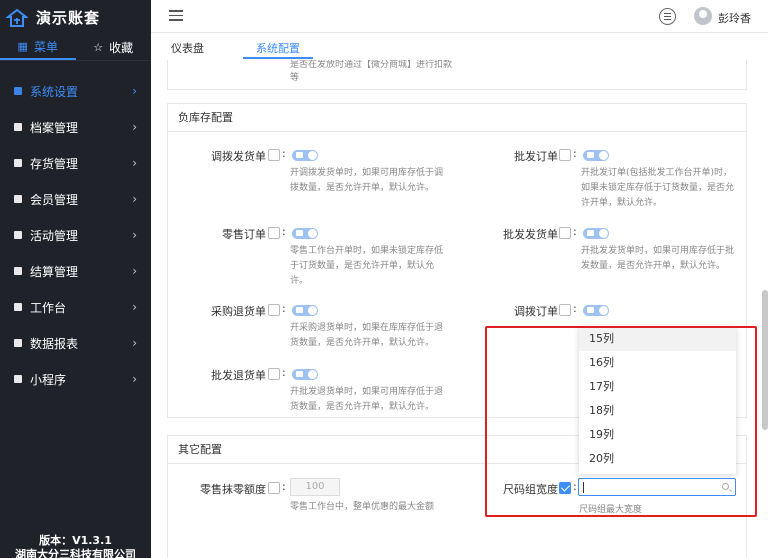 Image resolution: width=768 pixels, height=558 pixels. Describe the element at coordinates (176, 16) in the screenshot. I see `collapse-menu-icon` at that location.